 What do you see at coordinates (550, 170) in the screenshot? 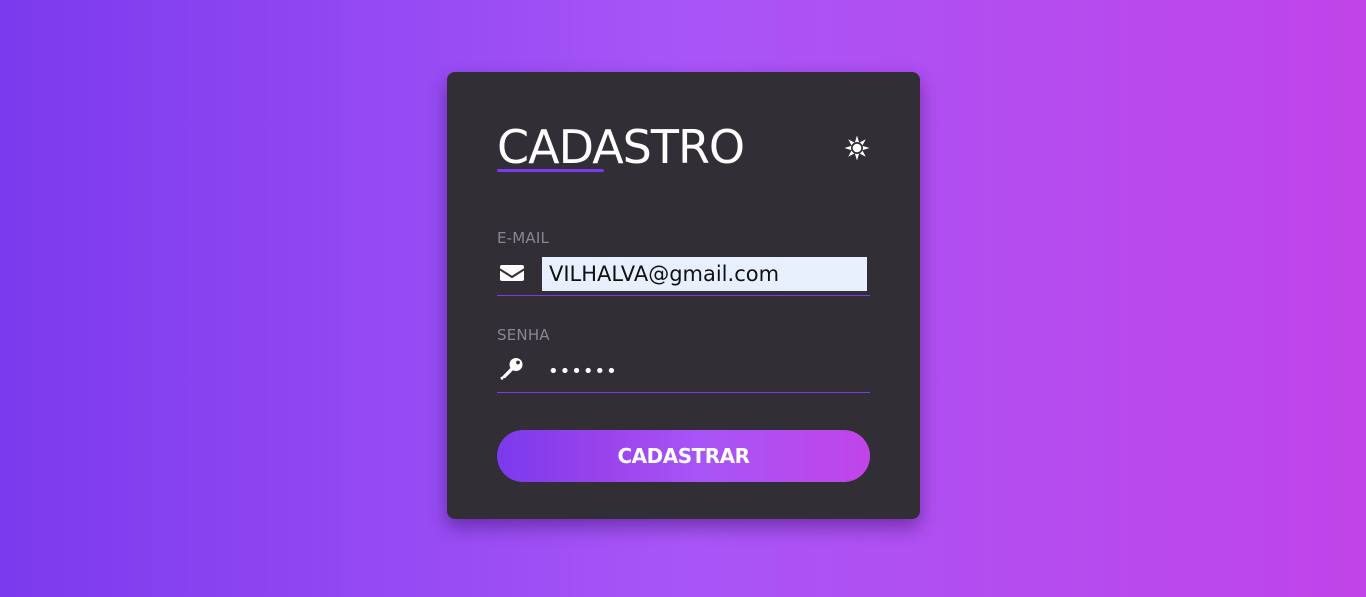
I see `title-underline` at bounding box center [550, 170].